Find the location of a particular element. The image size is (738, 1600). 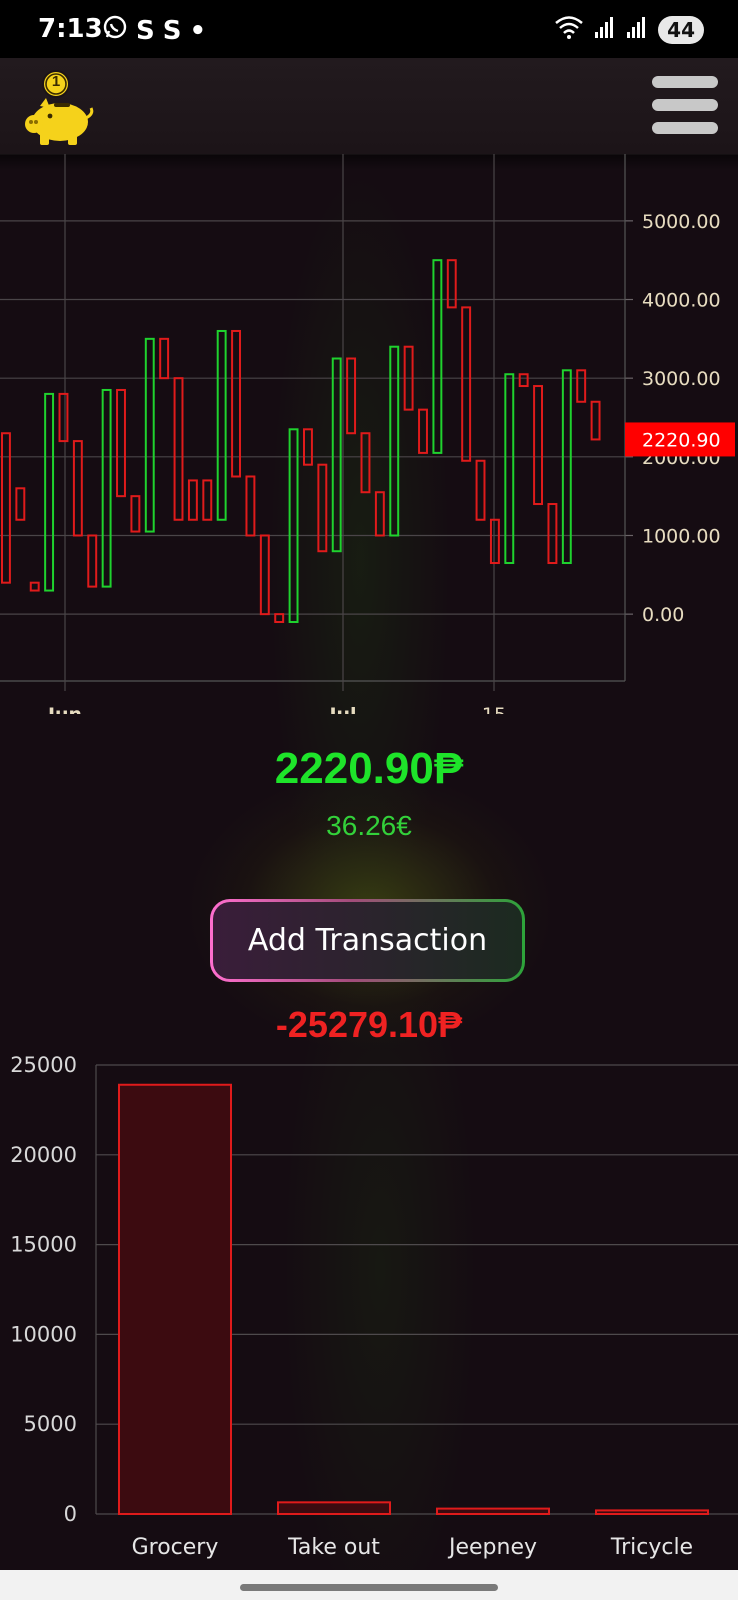

notification-icons: S S • is located at coordinates (154, 30).